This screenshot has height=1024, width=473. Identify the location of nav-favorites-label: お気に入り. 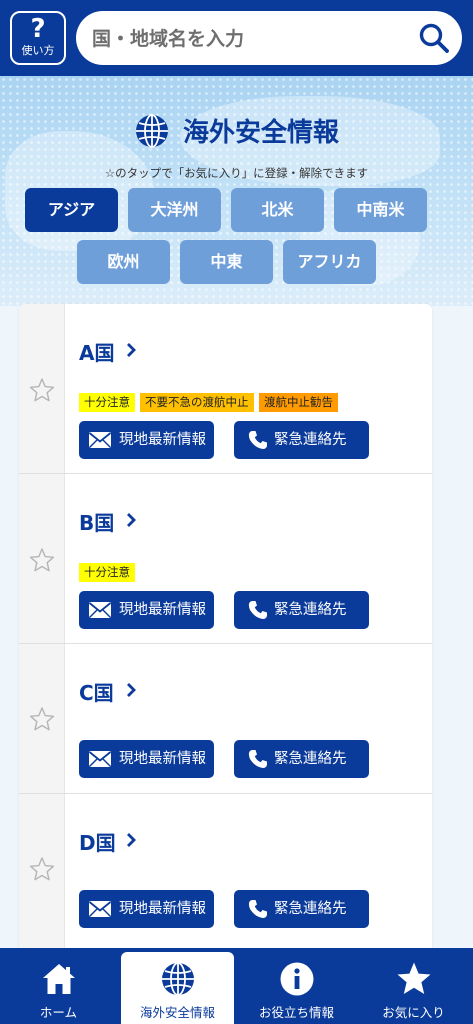
(413, 1012).